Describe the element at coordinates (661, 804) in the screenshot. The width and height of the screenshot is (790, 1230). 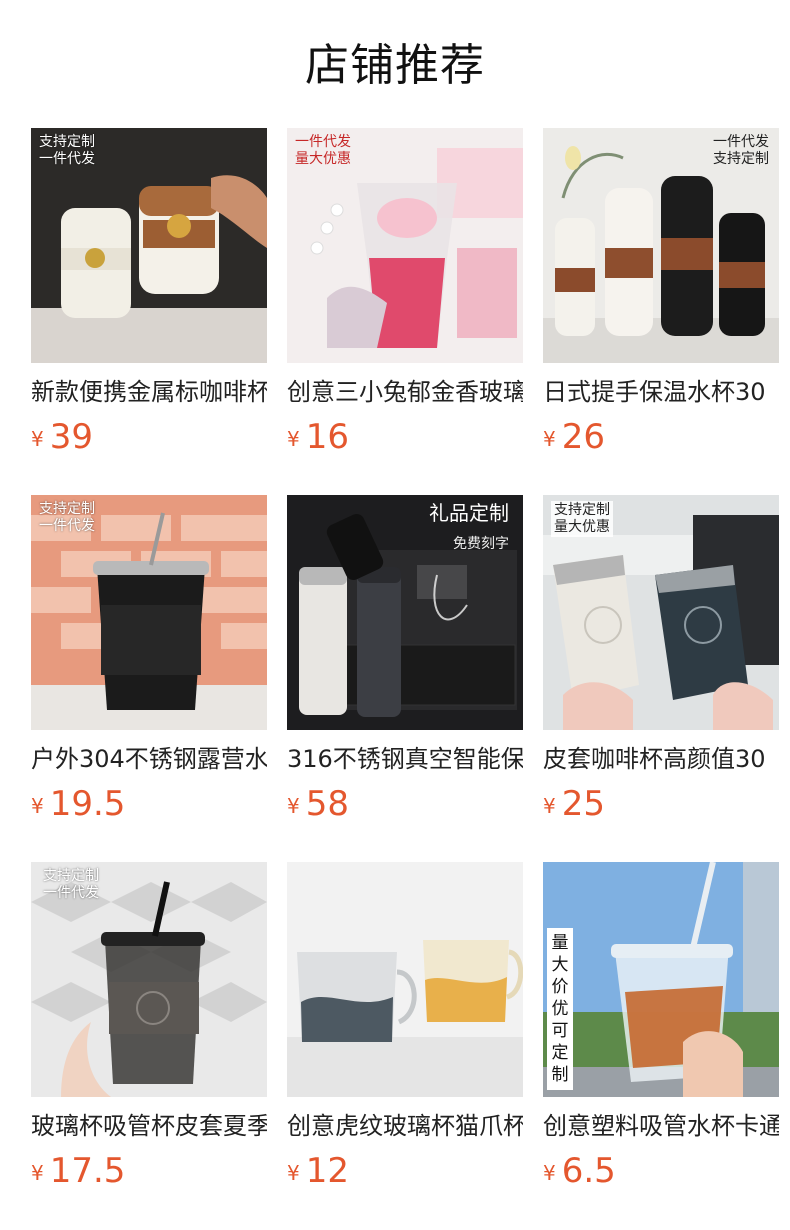
I see `product-price: ¥25` at that location.